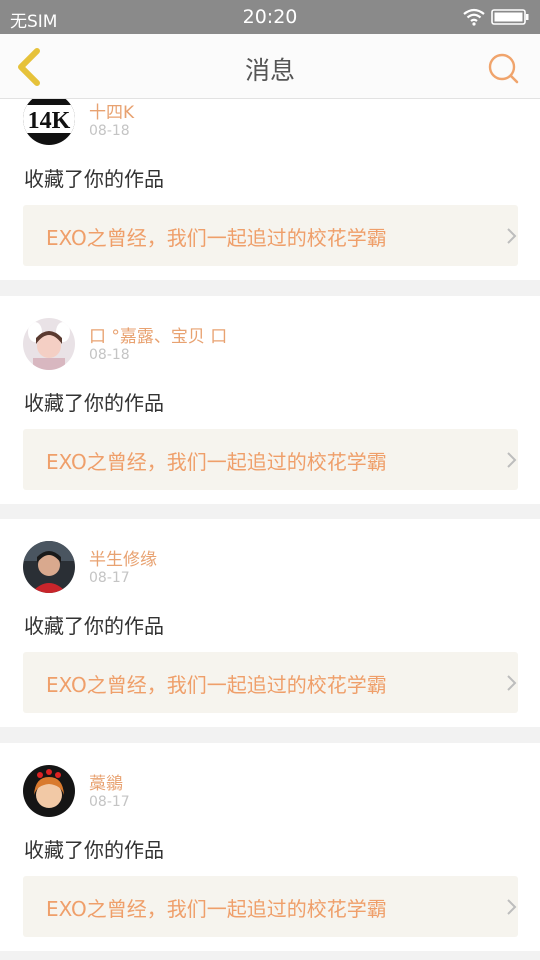 The image size is (540, 960). What do you see at coordinates (106, 781) in the screenshot?
I see `username: 藁鶲` at bounding box center [106, 781].